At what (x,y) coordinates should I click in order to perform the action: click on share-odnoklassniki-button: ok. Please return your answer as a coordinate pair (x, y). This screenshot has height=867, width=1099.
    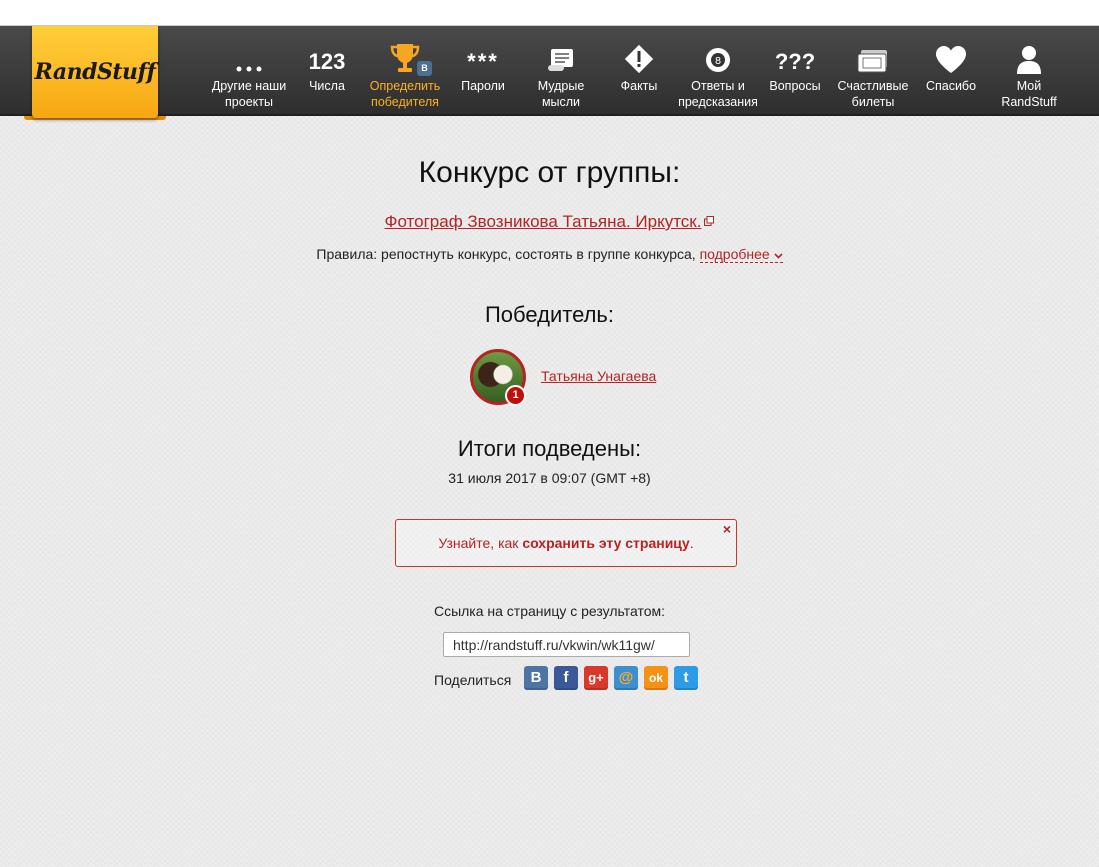
    Looking at the image, I should click on (656, 678).